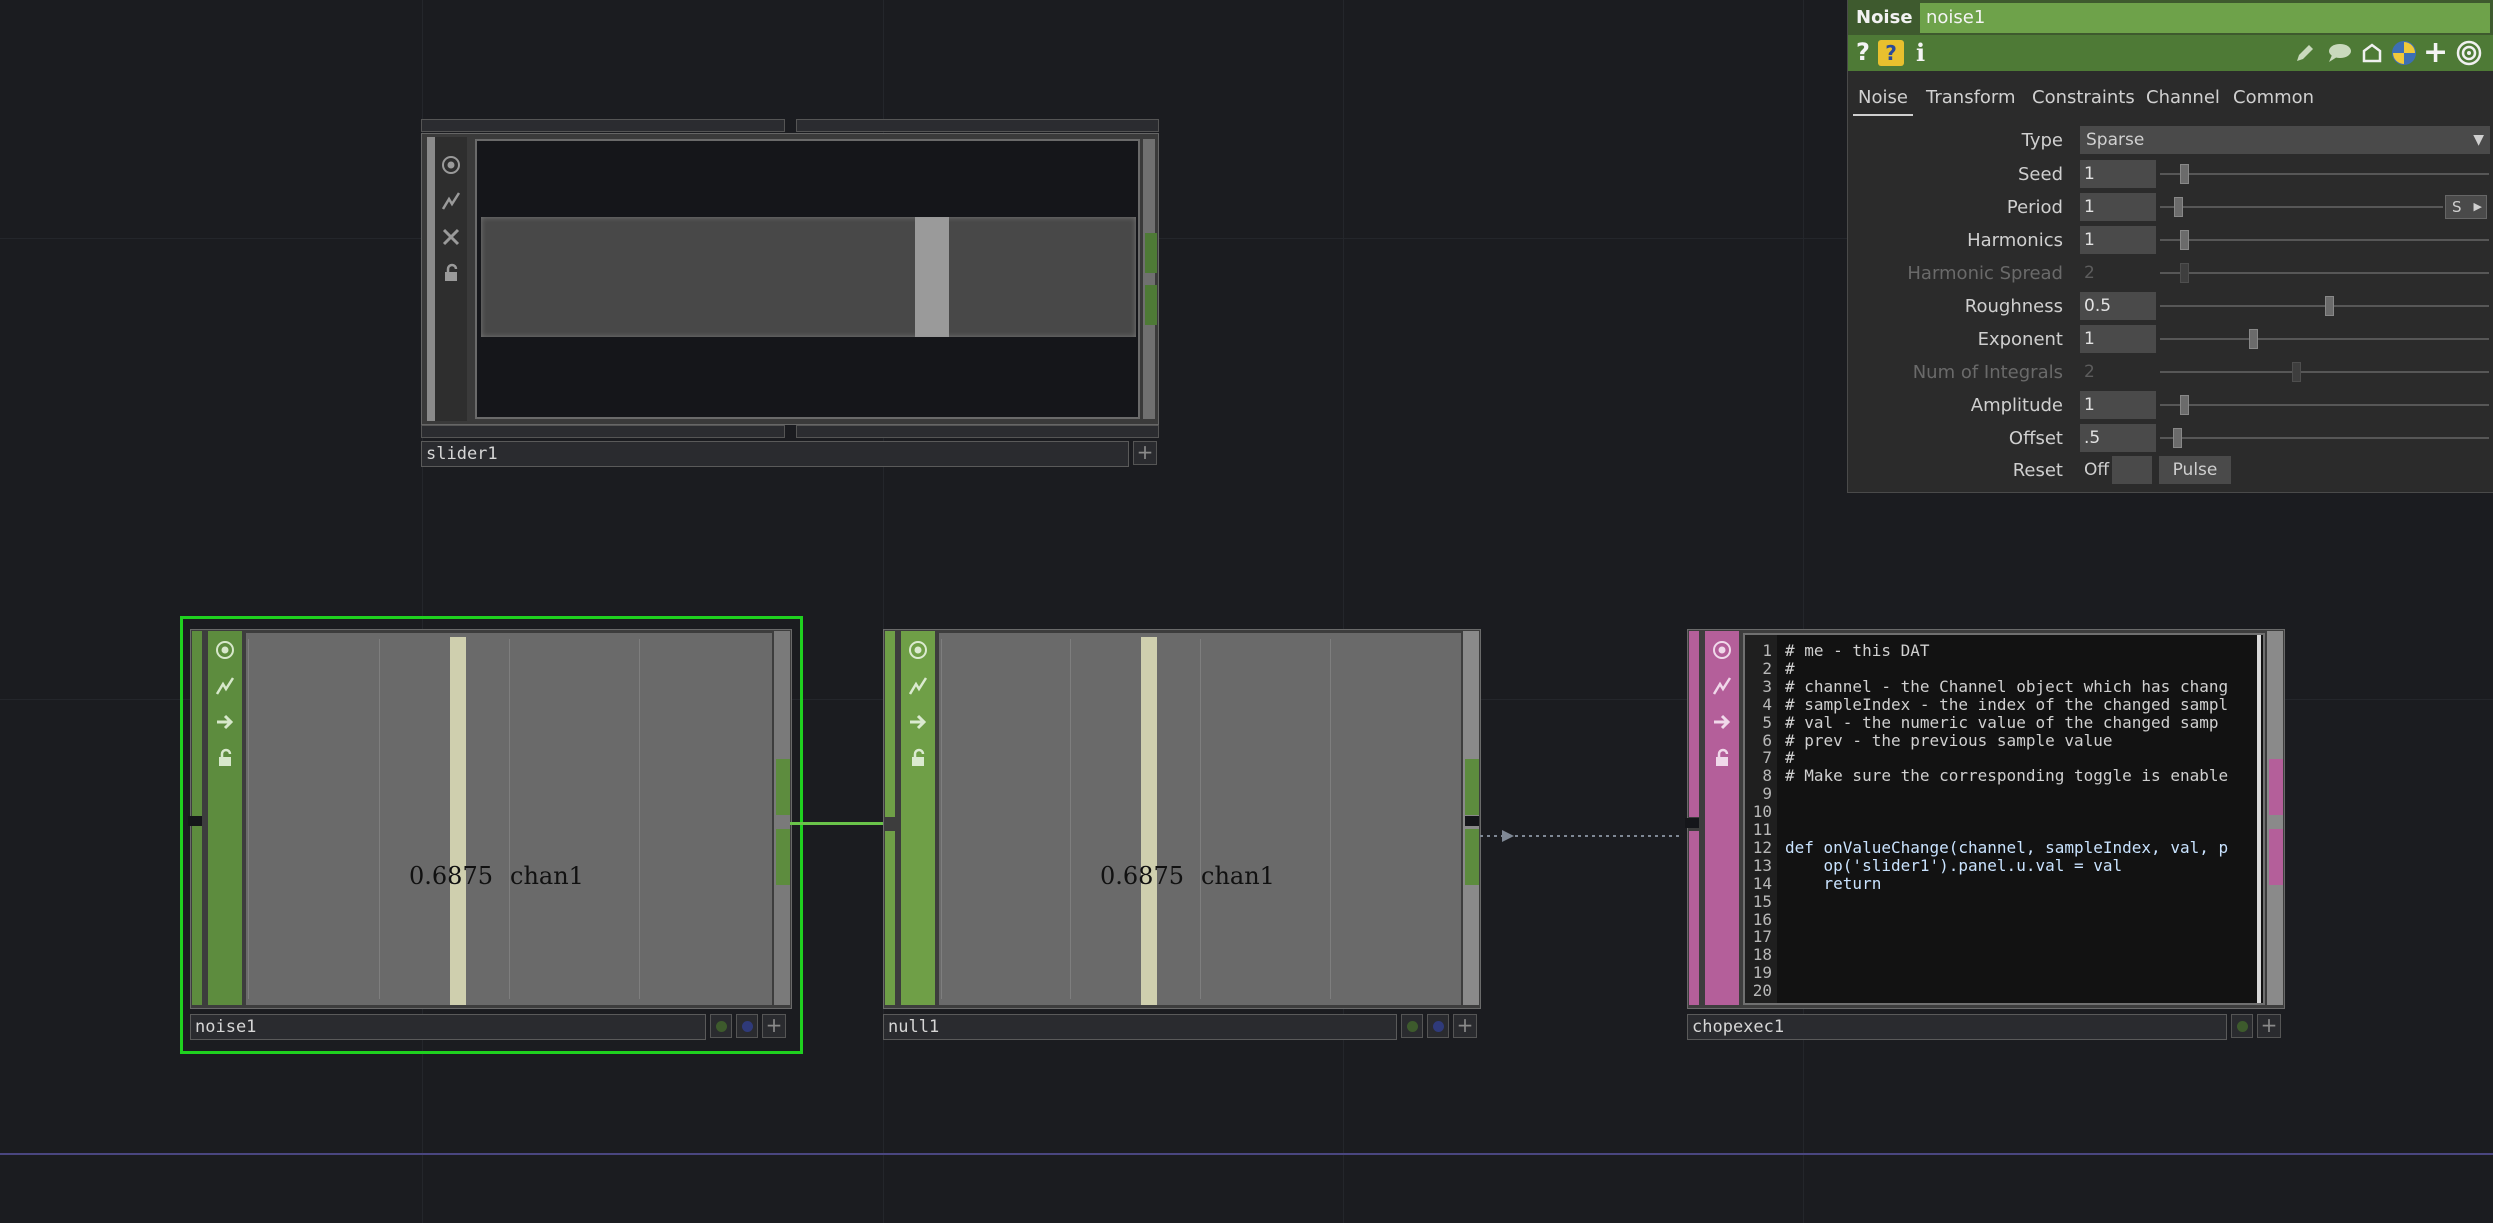 The width and height of the screenshot is (2493, 1223). I want to click on info-icon: i, so click(1920, 52).